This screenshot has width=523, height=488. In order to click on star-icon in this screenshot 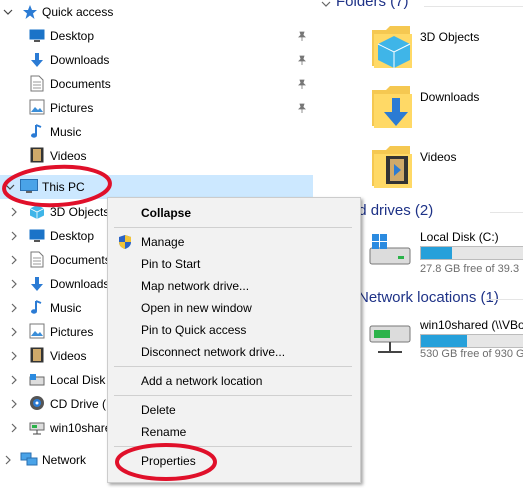, I will do `click(30, 12)`.